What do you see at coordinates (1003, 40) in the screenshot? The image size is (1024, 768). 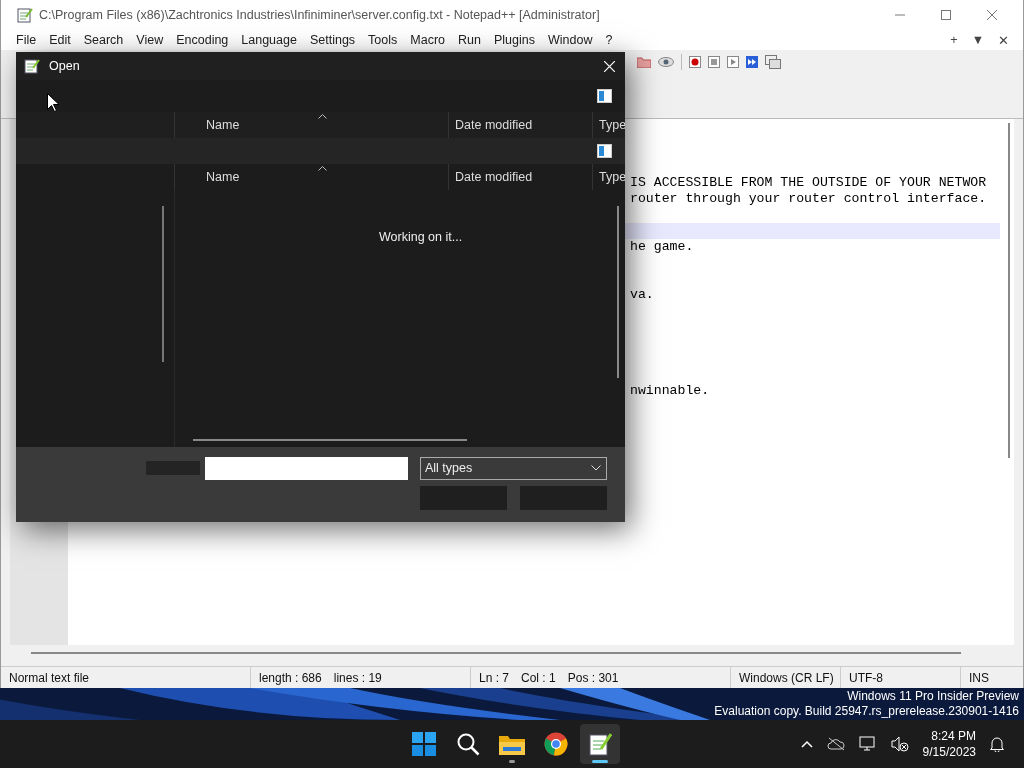 I see `tab-bar-control: ✕` at bounding box center [1003, 40].